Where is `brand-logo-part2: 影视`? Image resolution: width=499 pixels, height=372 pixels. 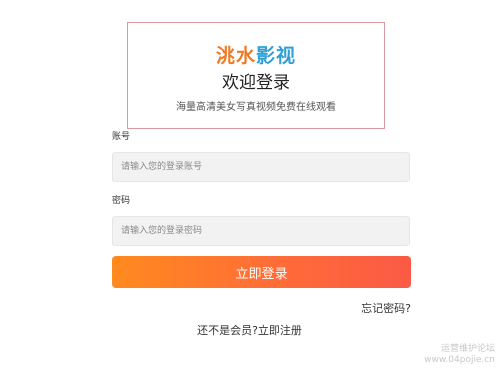 brand-logo-part2: 影视 is located at coordinates (276, 56).